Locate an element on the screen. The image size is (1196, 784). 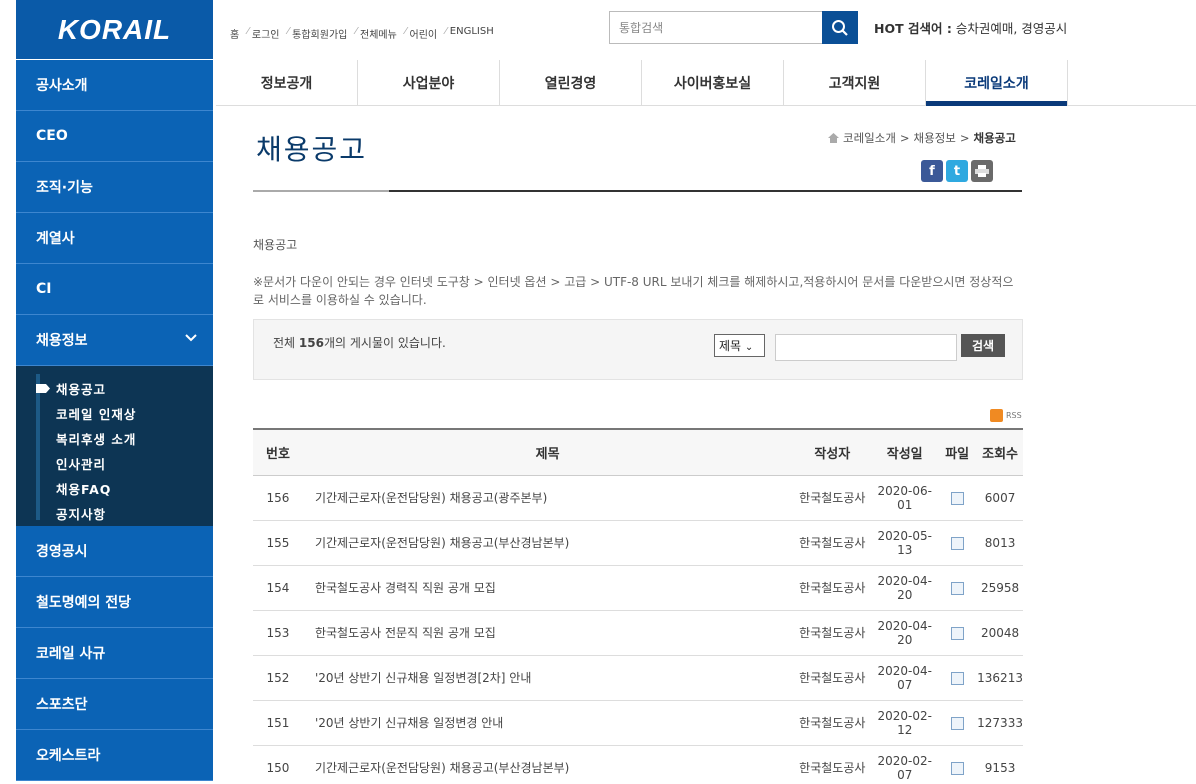
tab-cyber-pr: 사이버홍보실 is located at coordinates (713, 82).